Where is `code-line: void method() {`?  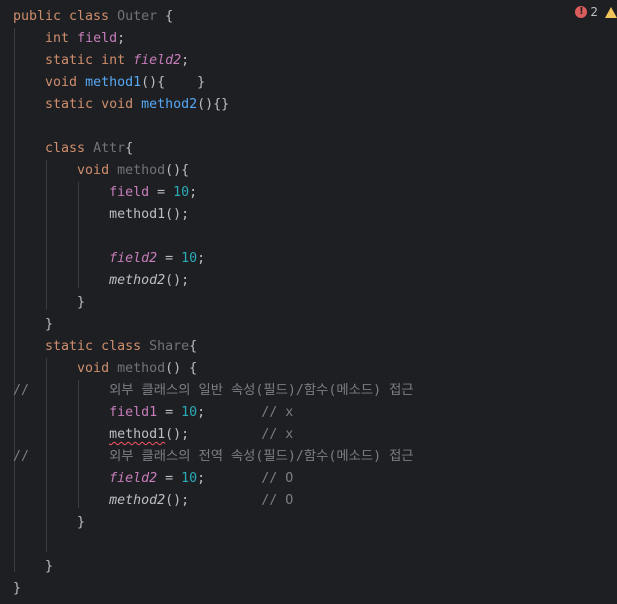
code-line: void method() { is located at coordinates (105, 369).